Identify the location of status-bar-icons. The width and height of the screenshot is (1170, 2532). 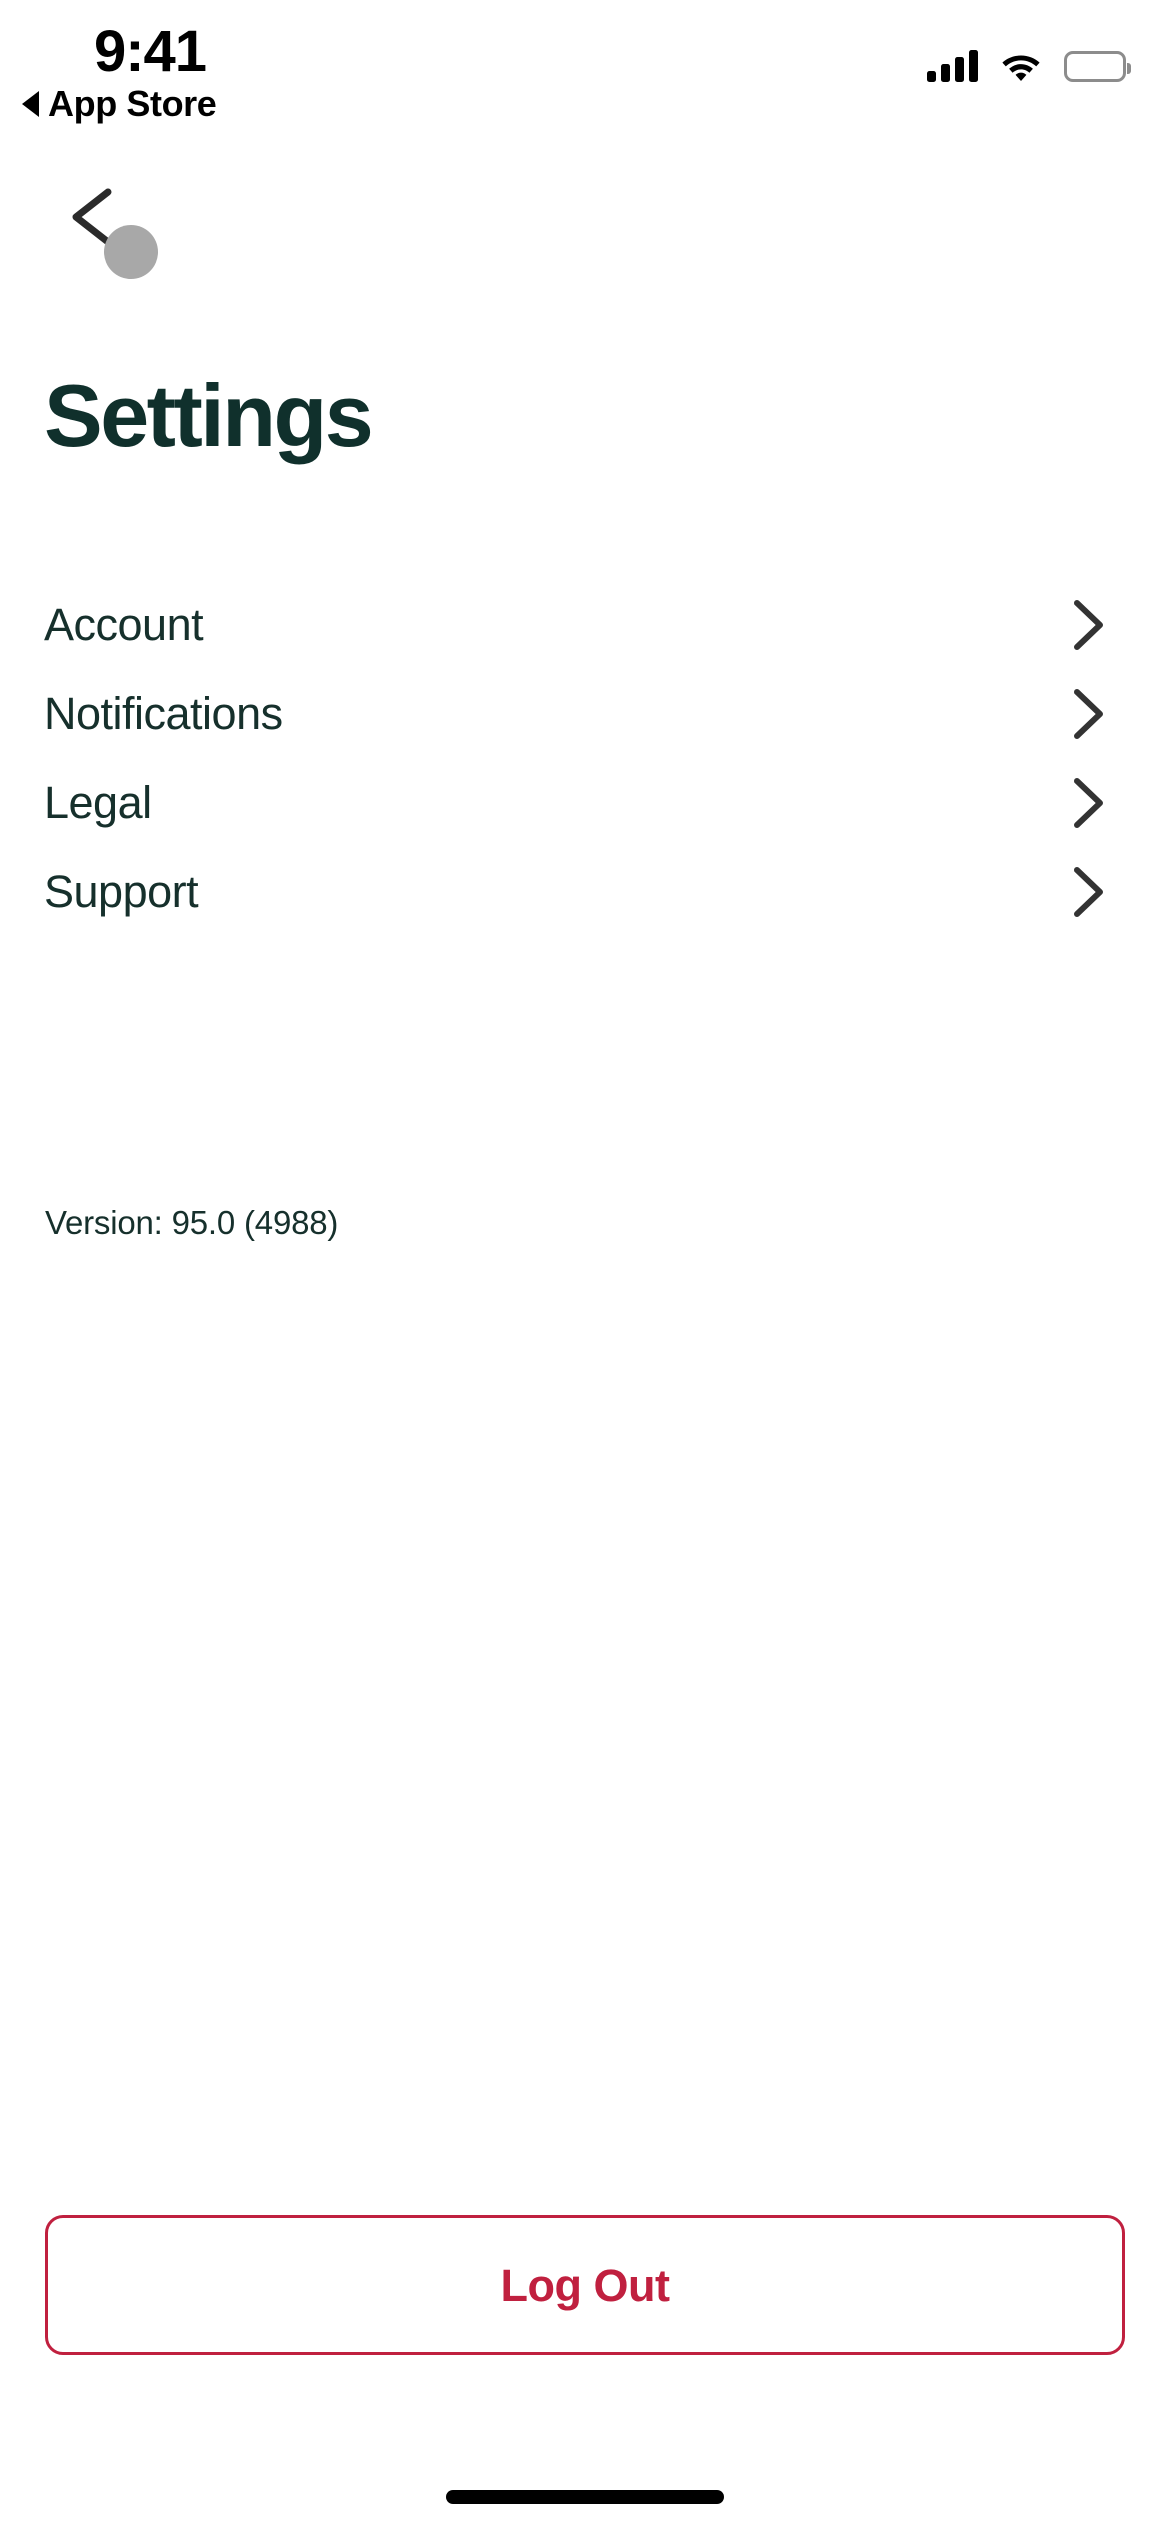
(1029, 61).